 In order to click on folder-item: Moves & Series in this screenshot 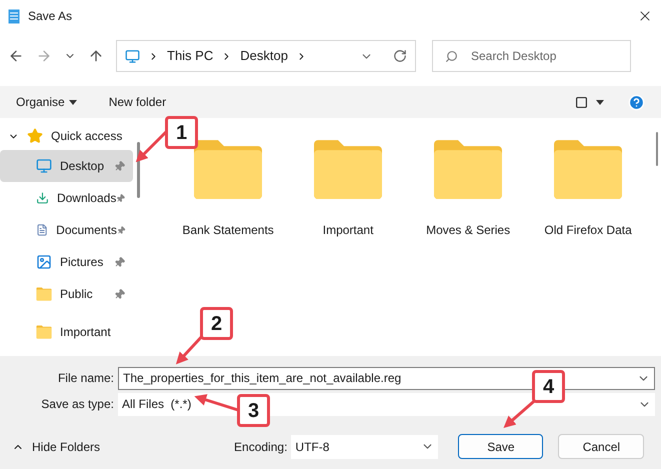, I will do `click(468, 189)`.